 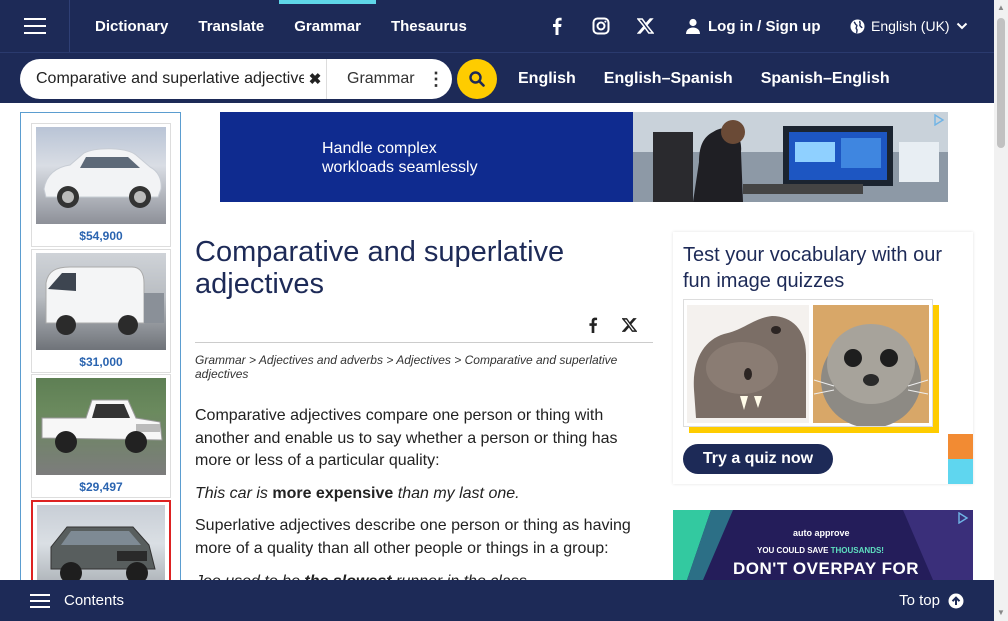 I want to click on car-ad-1: $54,900, so click(x=101, y=185).